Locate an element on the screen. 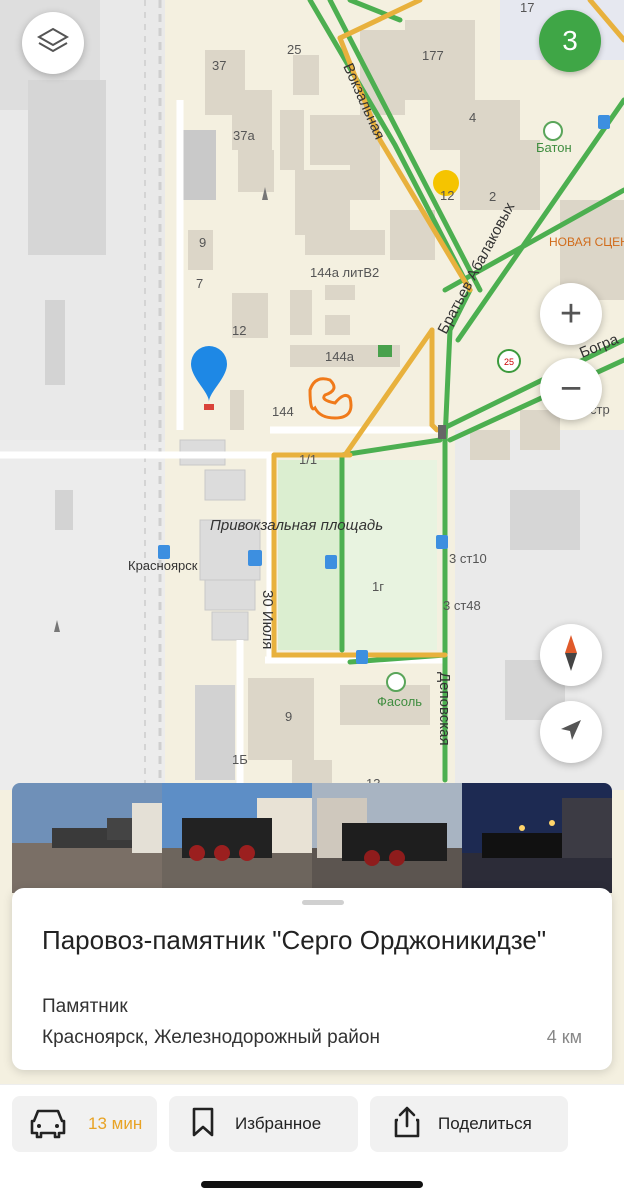  plus-icon: + is located at coordinates (571, 314).